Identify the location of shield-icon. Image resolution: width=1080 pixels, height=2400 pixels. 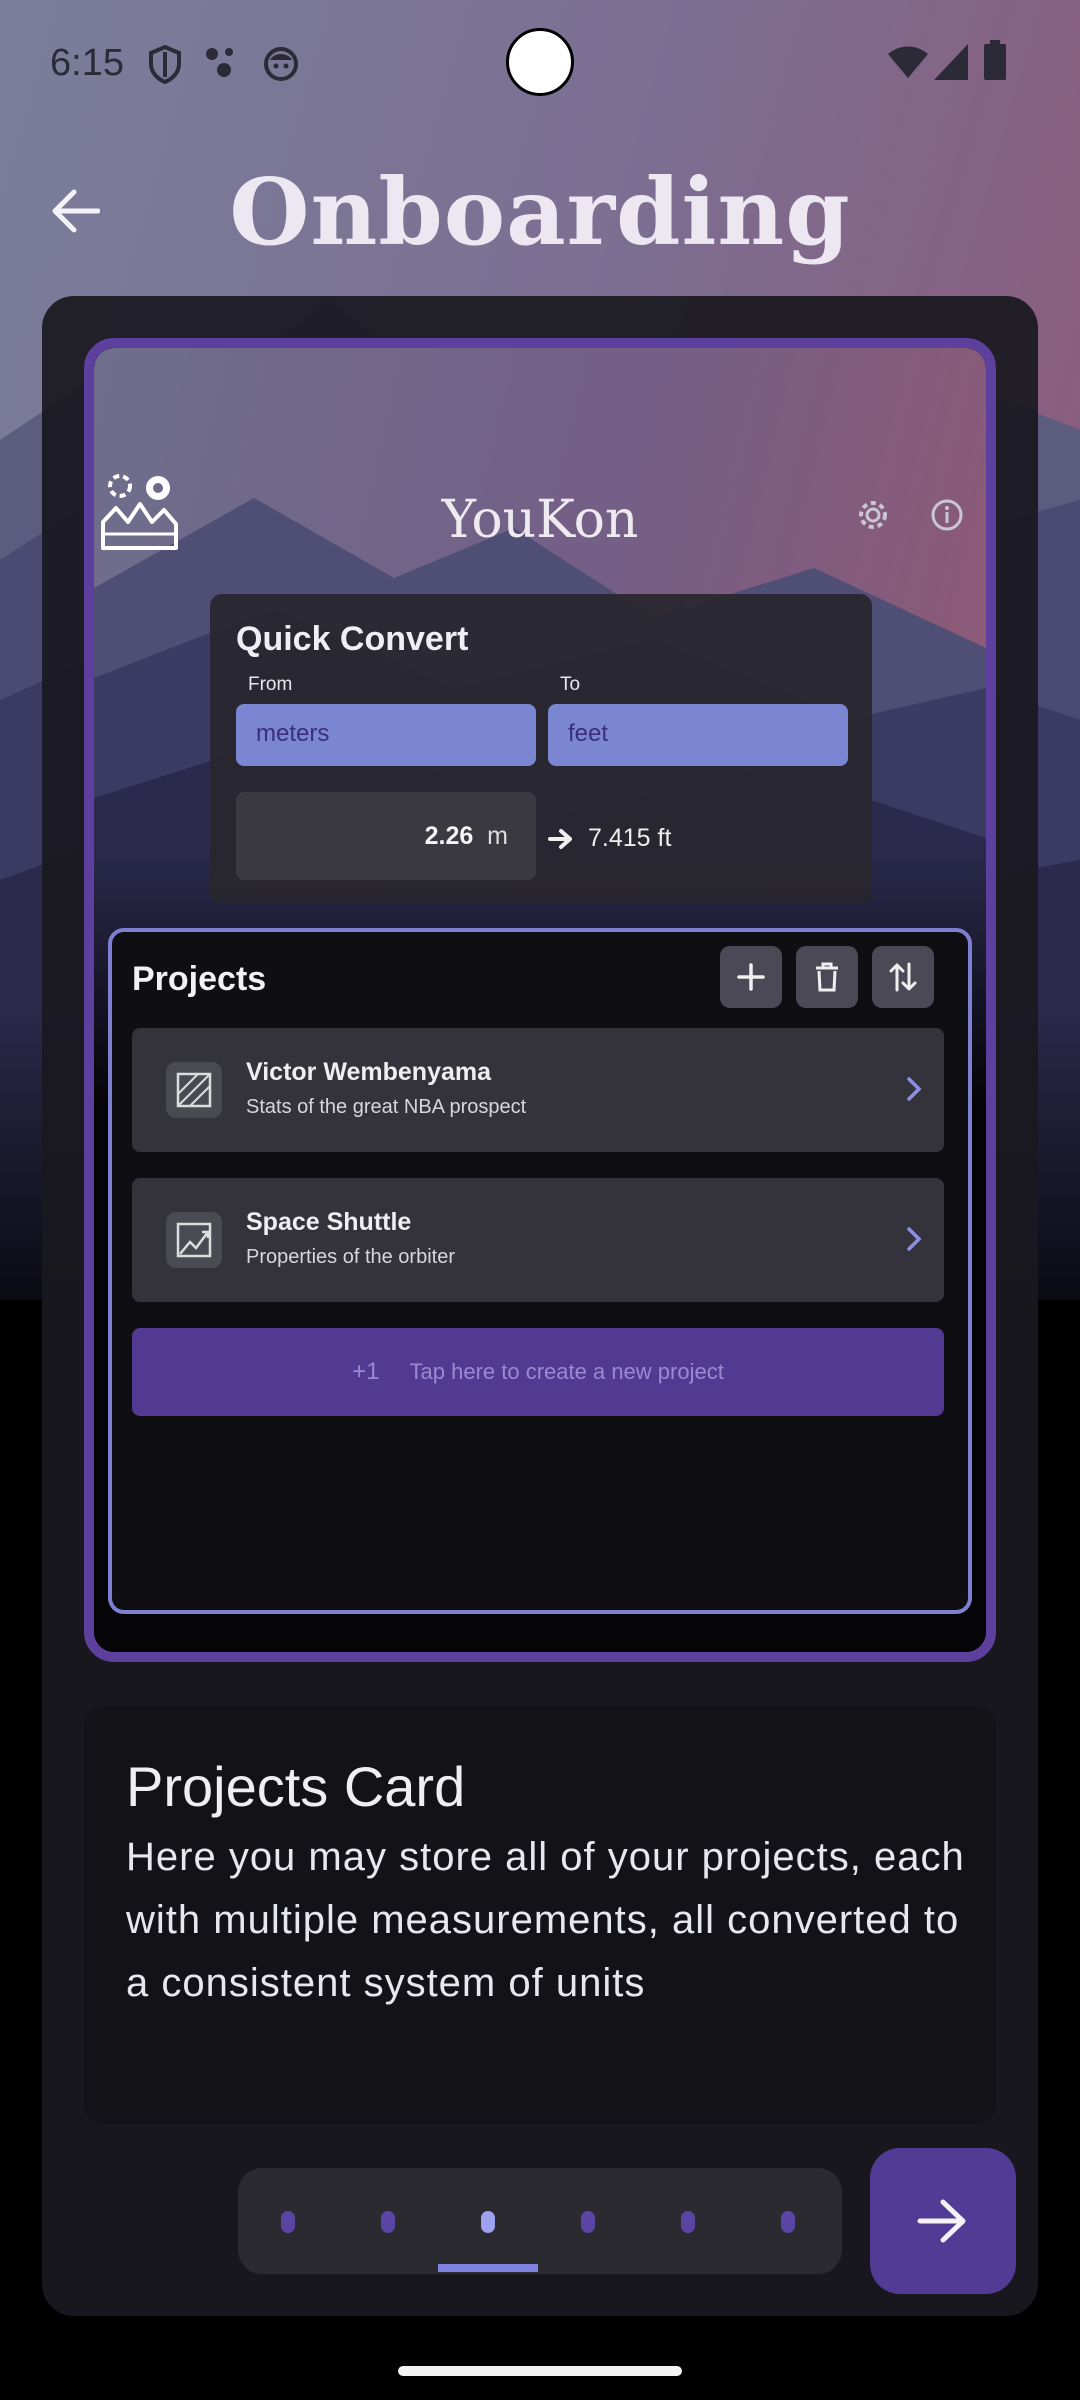
(165, 64).